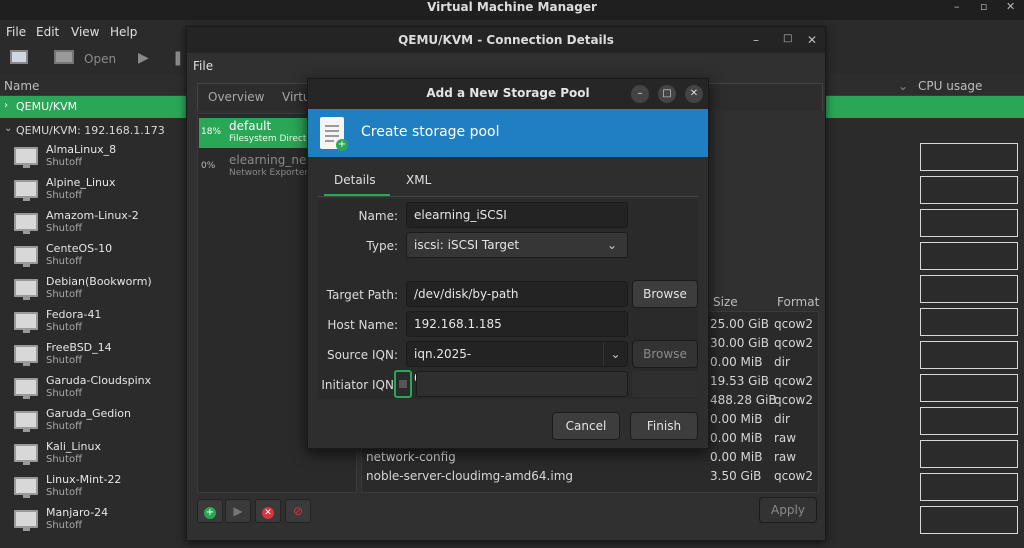 Image resolution: width=1024 pixels, height=548 pixels. I want to click on name-column-header: Name, so click(21, 86).